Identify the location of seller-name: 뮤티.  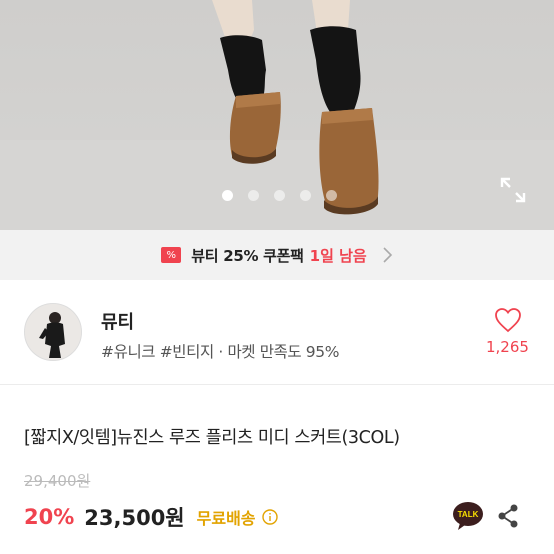
(117, 321).